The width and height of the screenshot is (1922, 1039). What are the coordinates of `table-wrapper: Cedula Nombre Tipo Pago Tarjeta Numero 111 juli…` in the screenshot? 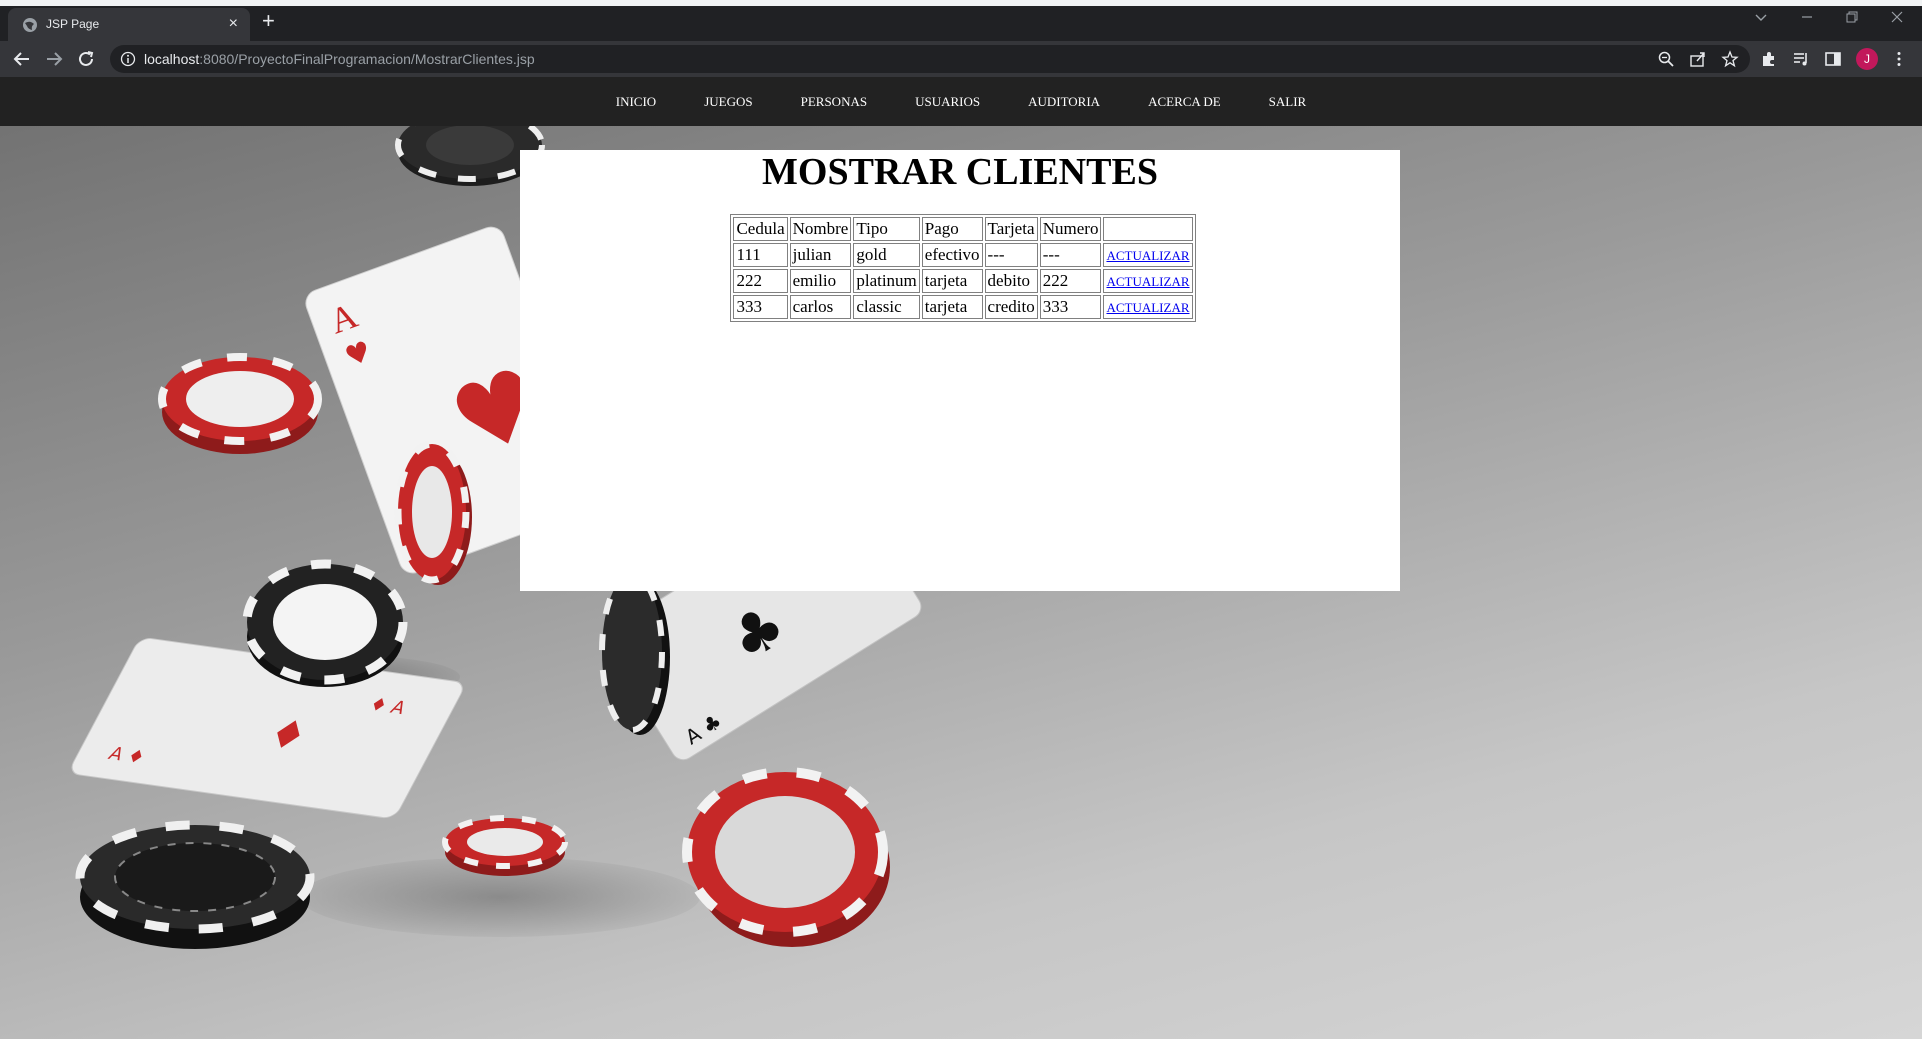 It's located at (963, 268).